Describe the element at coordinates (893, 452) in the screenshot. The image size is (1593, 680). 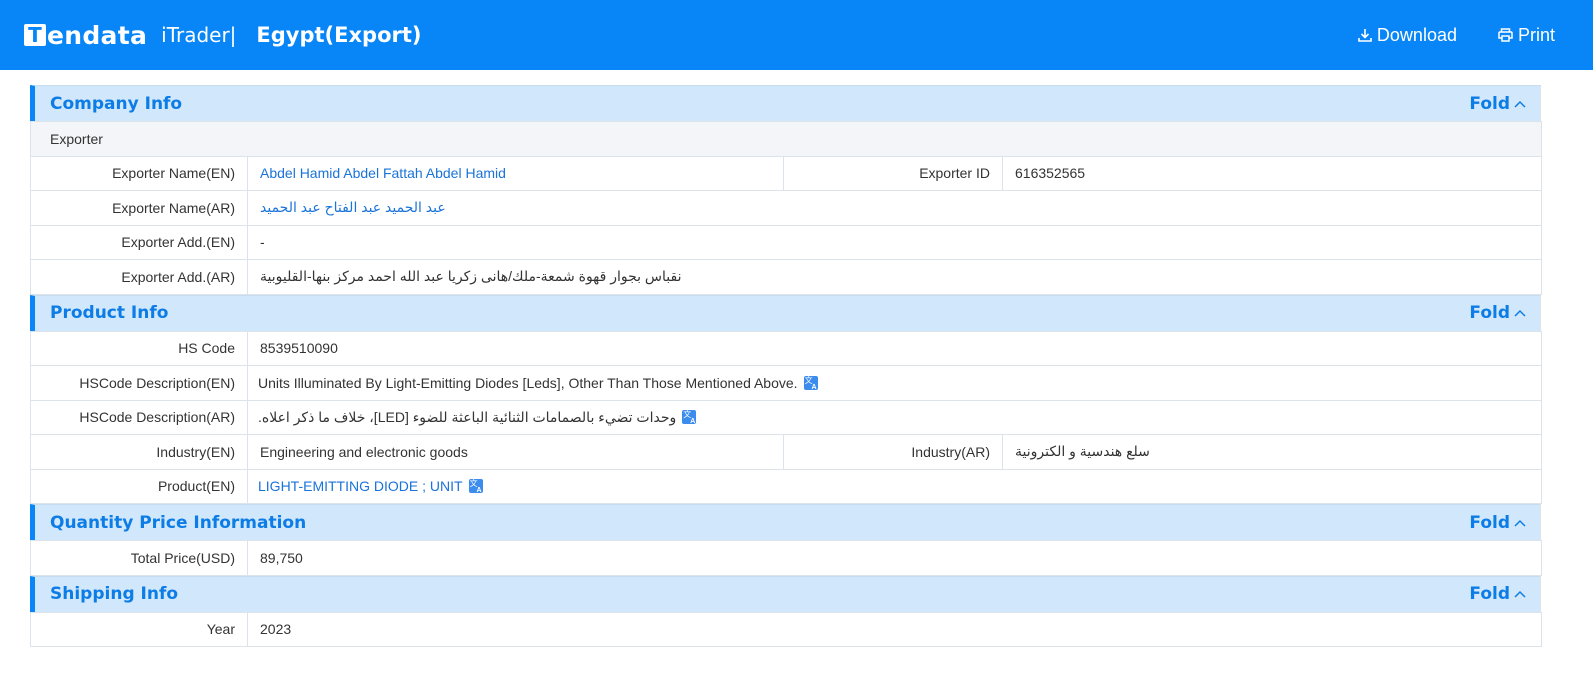
I see `industry-ar-label: Industry(AR)` at that location.